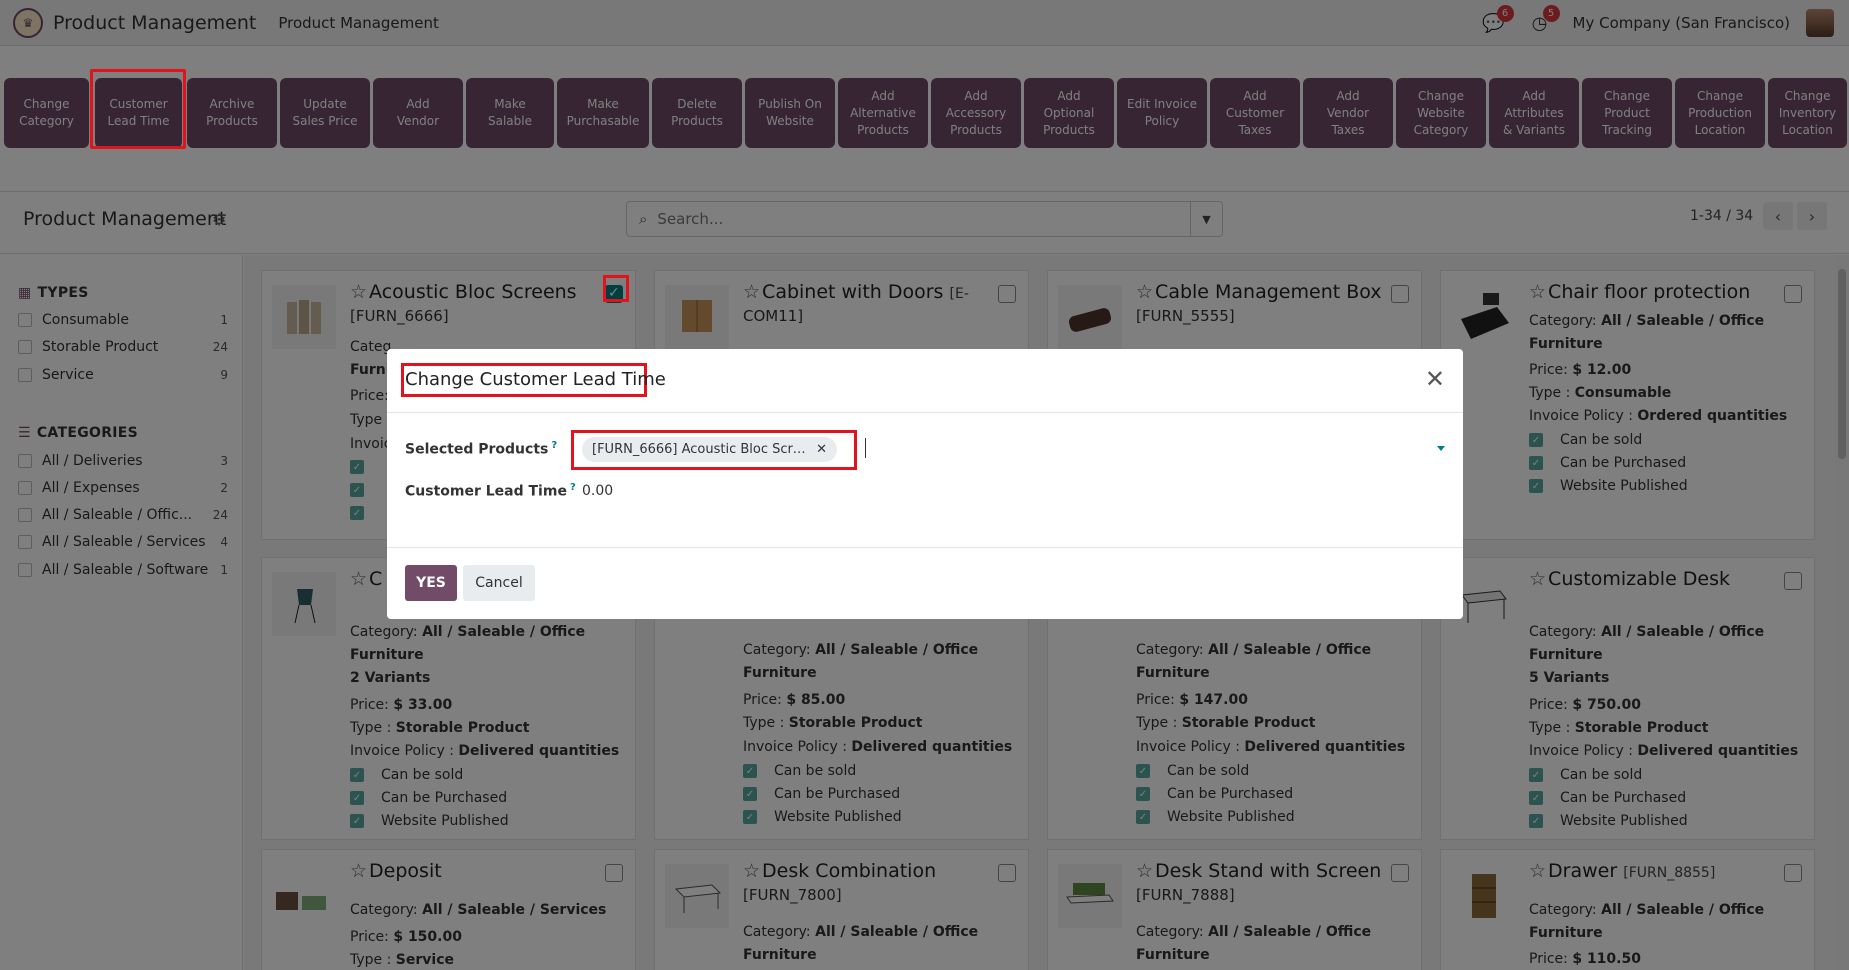 The height and width of the screenshot is (970, 1849). What do you see at coordinates (138, 109) in the screenshot?
I see `highlight-customer-lead-time` at bounding box center [138, 109].